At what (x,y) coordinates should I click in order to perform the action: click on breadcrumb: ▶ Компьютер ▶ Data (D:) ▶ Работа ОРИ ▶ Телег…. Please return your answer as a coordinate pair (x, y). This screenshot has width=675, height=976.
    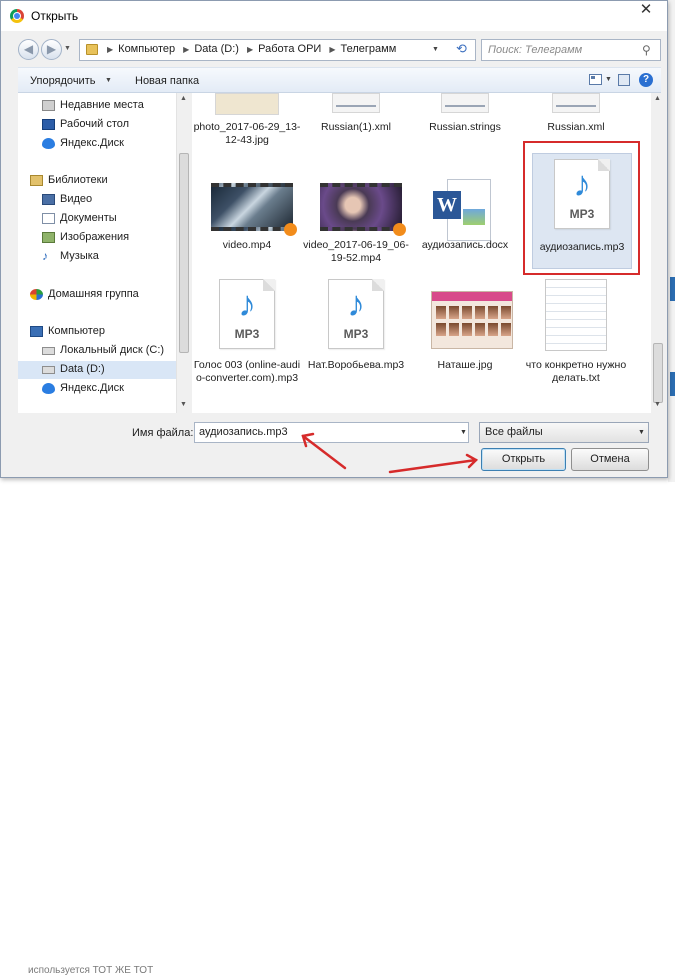
    Looking at the image, I should click on (249, 49).